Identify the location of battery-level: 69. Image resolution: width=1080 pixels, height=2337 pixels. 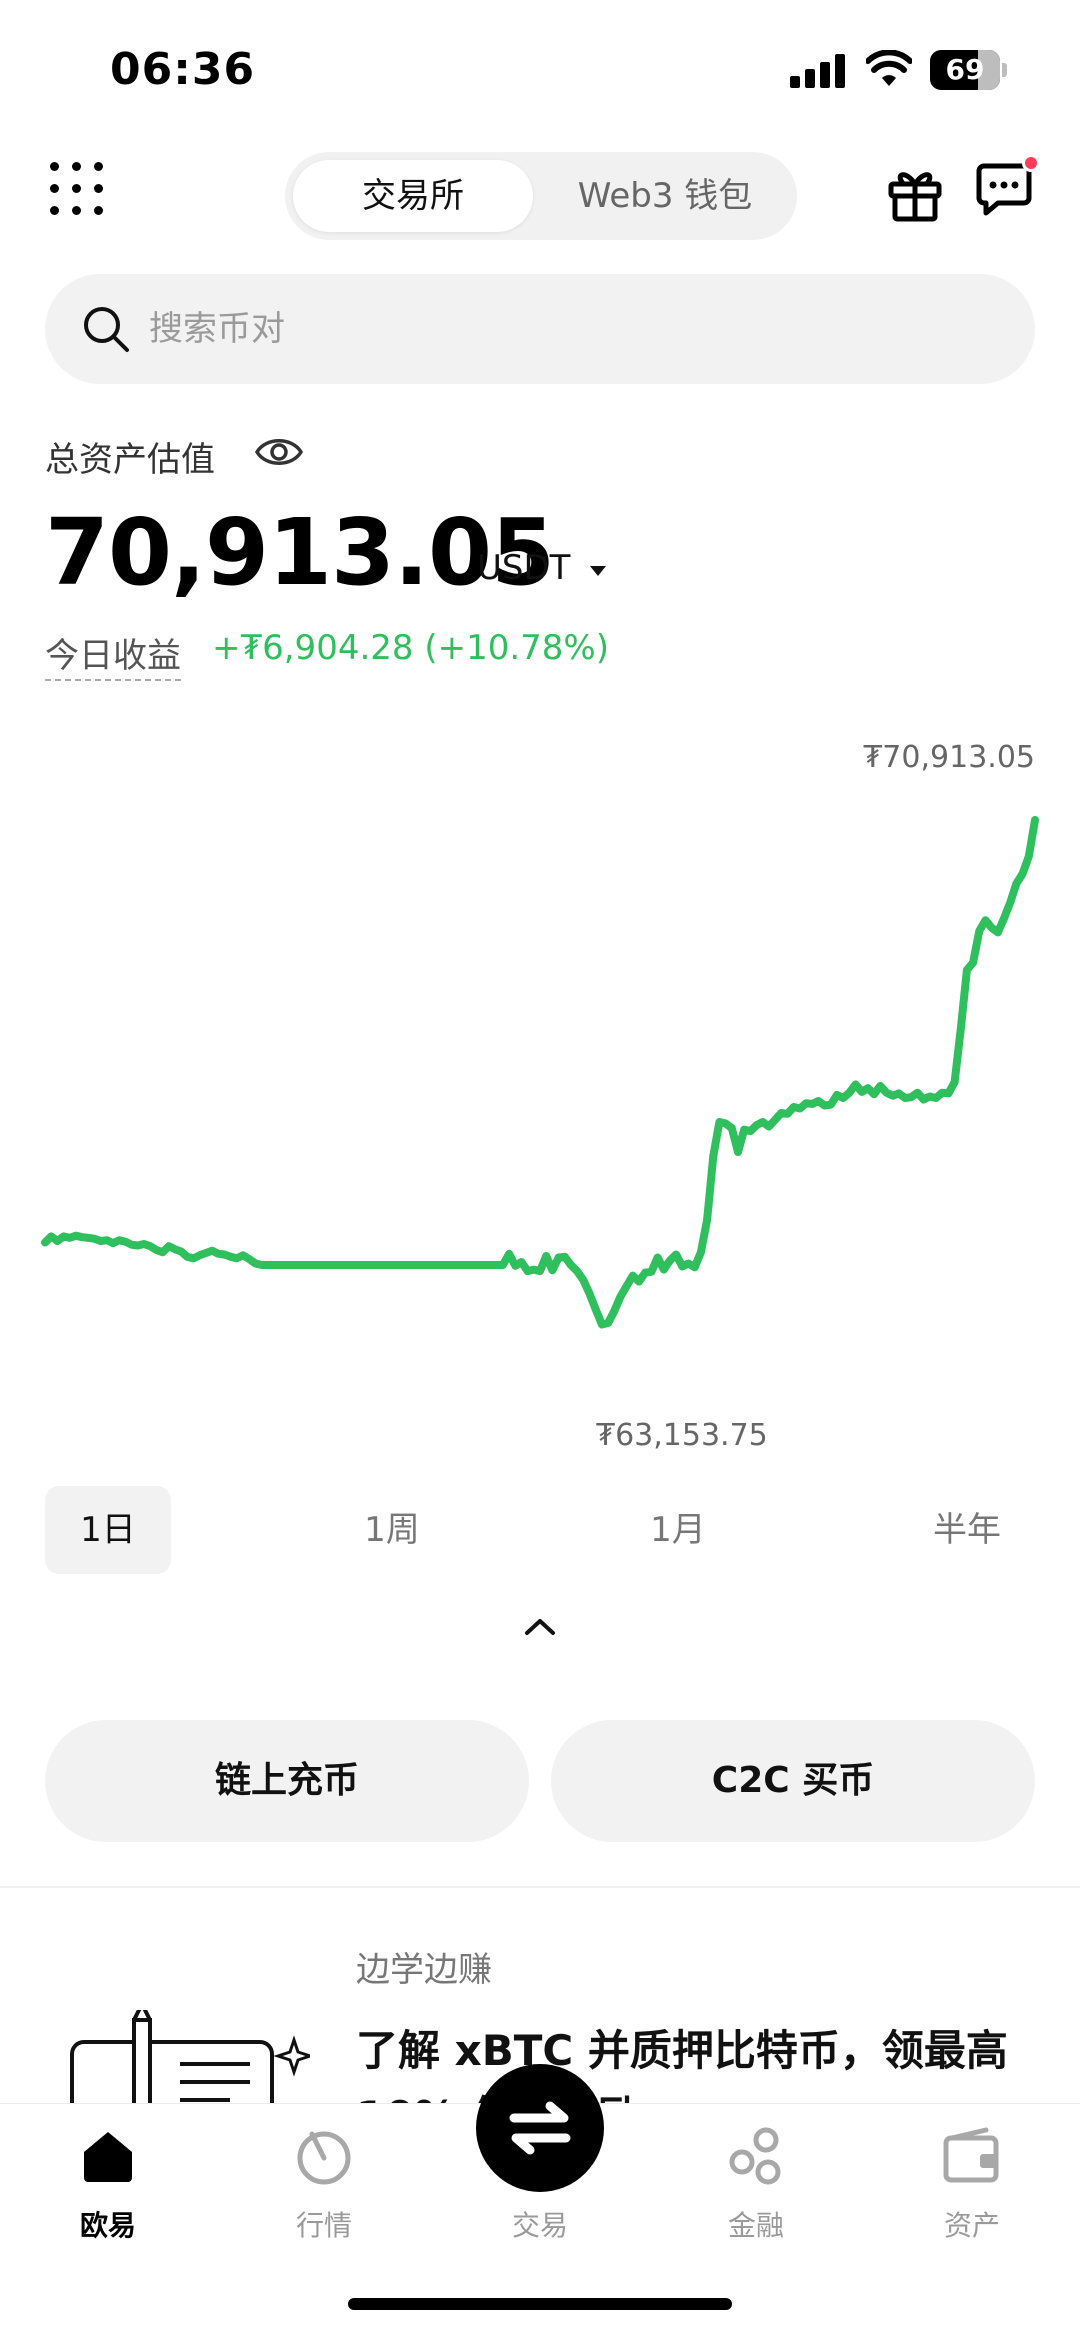
(965, 69).